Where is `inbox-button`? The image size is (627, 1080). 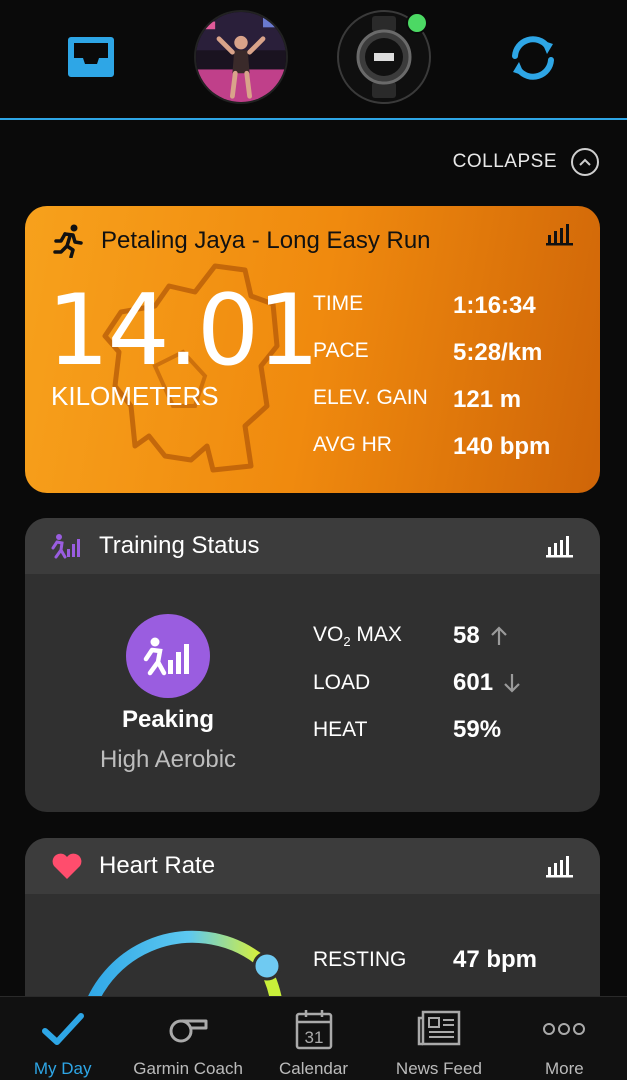
inbox-button is located at coordinates (91, 57).